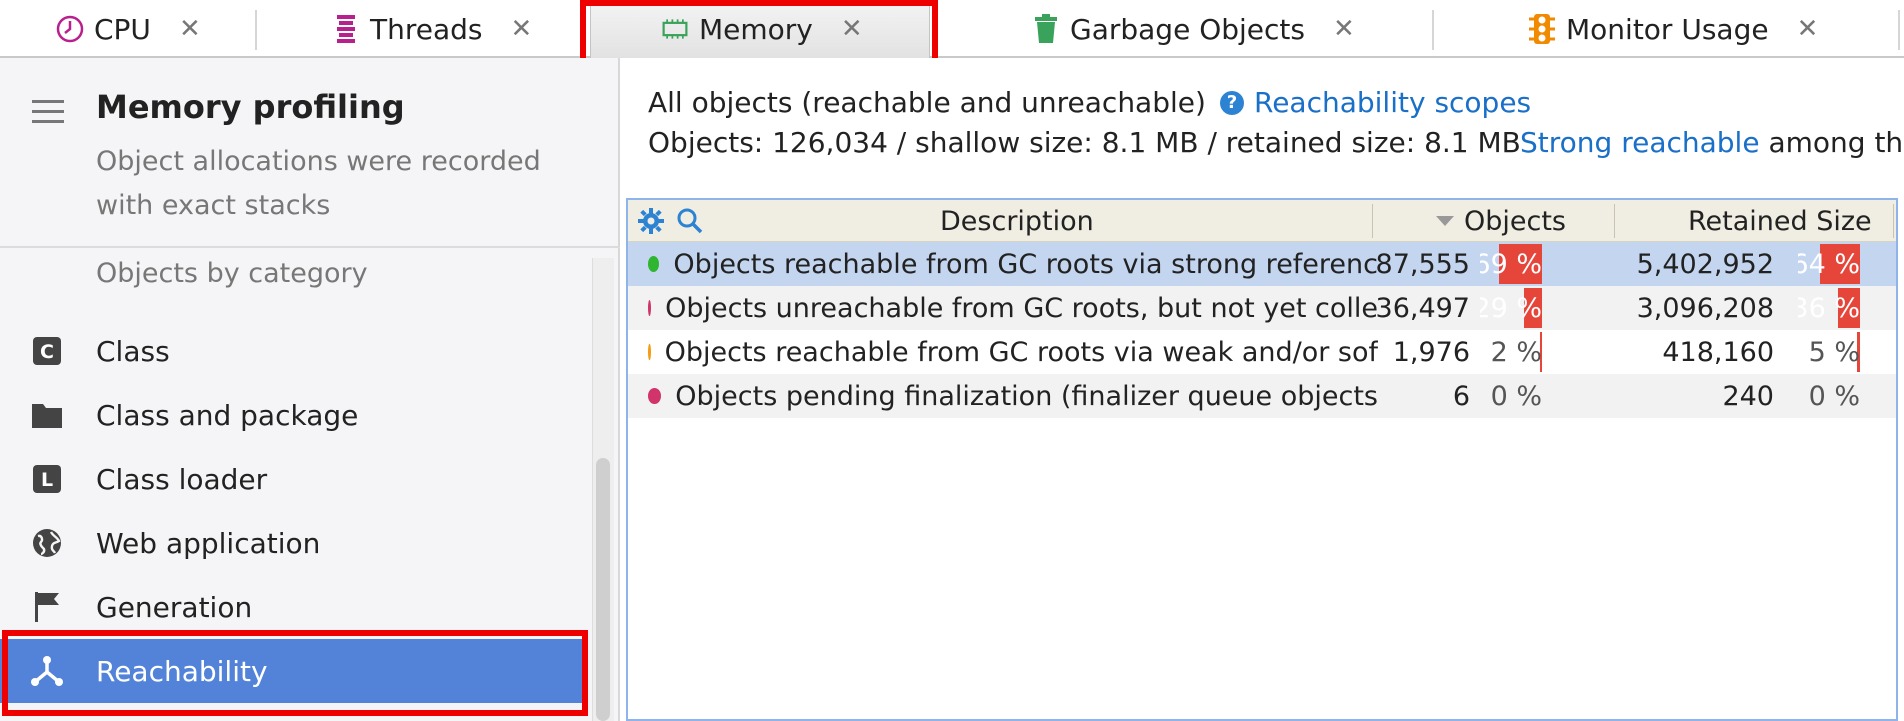 The width and height of the screenshot is (1904, 721). What do you see at coordinates (1393, 102) in the screenshot?
I see `reachability-scopes-label: Reachability scopes` at bounding box center [1393, 102].